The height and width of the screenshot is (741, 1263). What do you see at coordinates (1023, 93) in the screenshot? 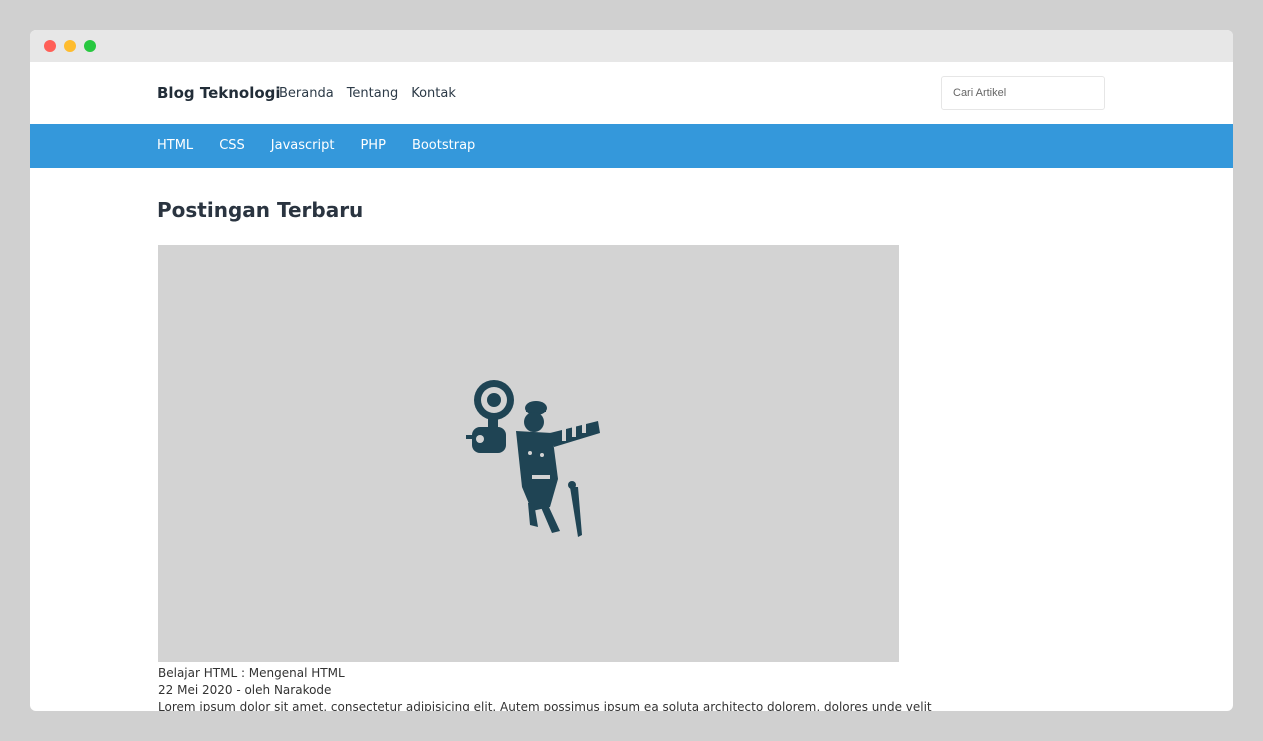
I see `search-input` at bounding box center [1023, 93].